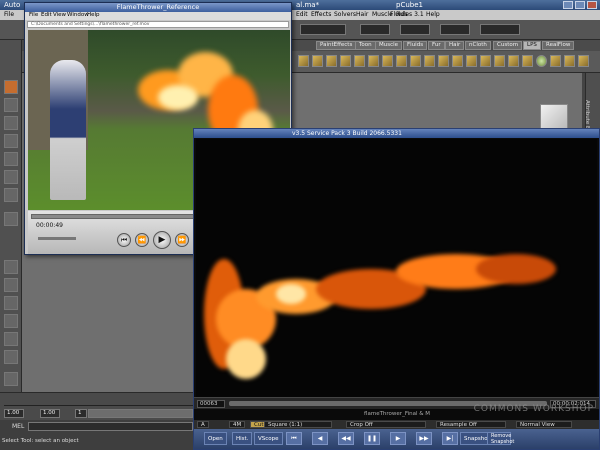 Image resolution: width=600 pixels, height=450 pixels. I want to click on command-input, so click(110, 426).